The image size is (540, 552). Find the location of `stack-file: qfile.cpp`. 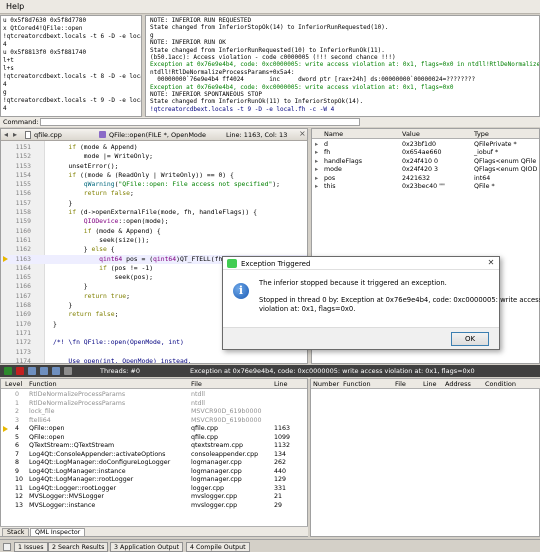

stack-file: qfile.cpp is located at coordinates (205, 437).